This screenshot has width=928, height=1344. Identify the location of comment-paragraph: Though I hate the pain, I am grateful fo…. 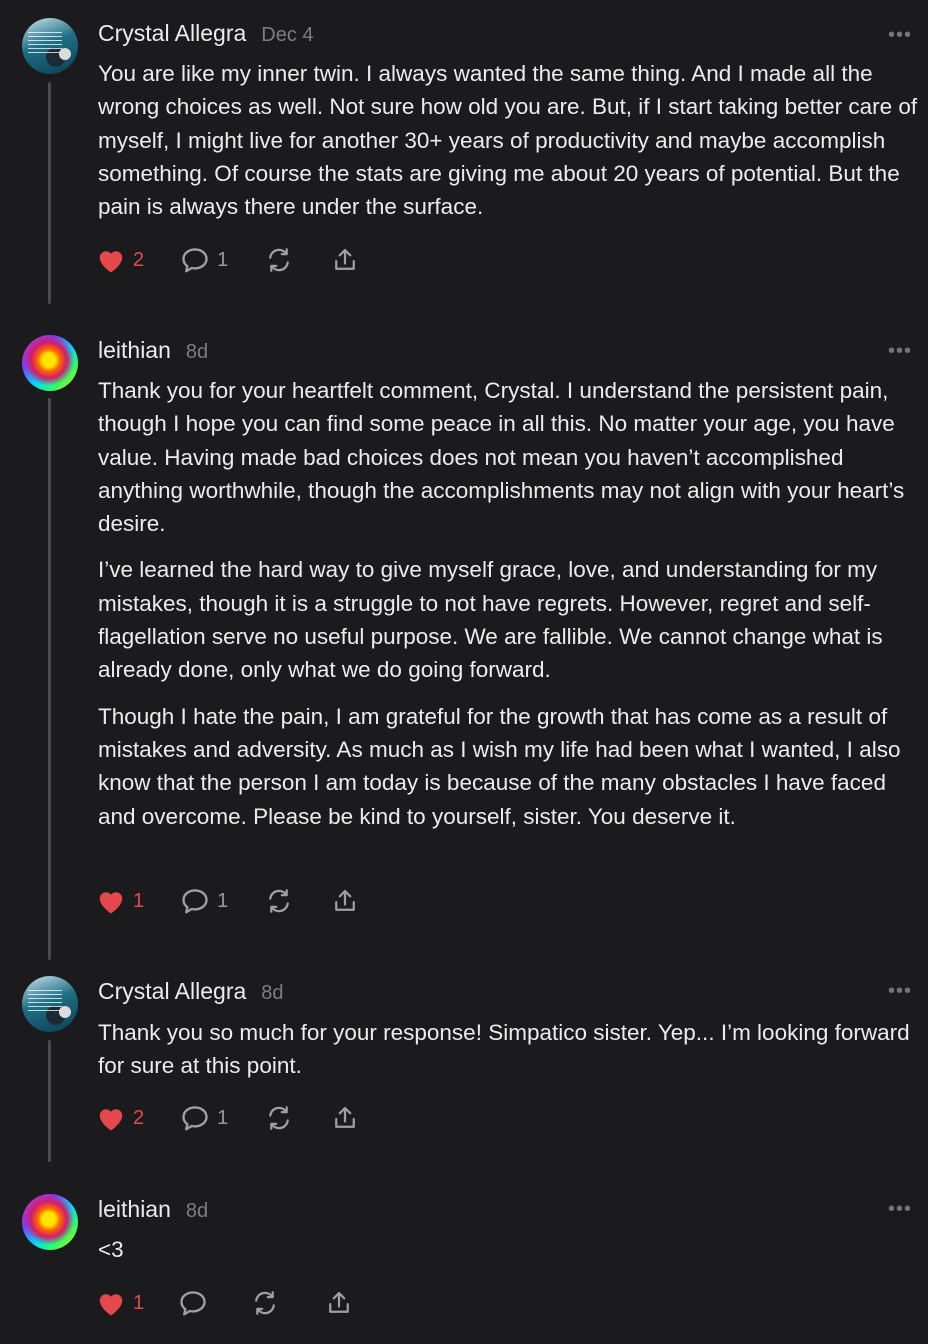
(499, 766).